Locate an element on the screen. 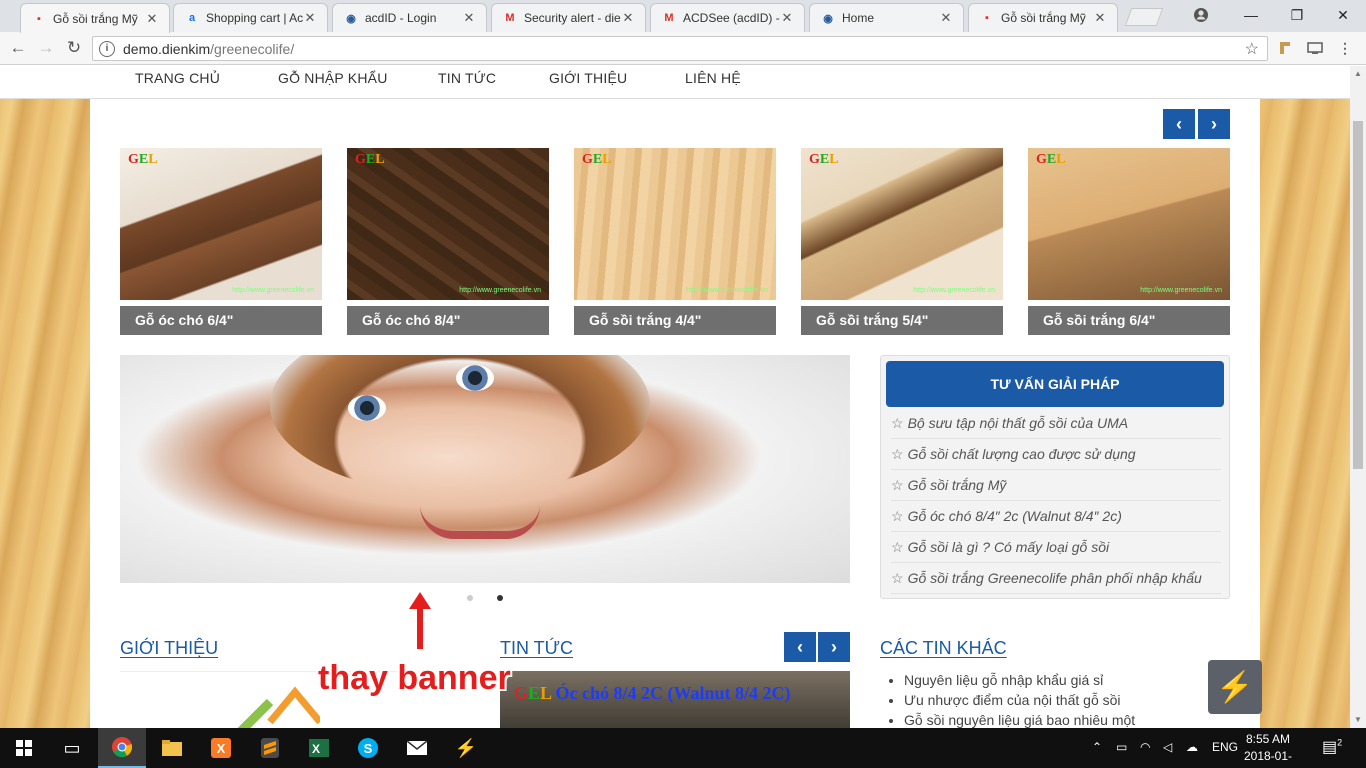  close-window-icon: ✕ is located at coordinates (1343, 15).